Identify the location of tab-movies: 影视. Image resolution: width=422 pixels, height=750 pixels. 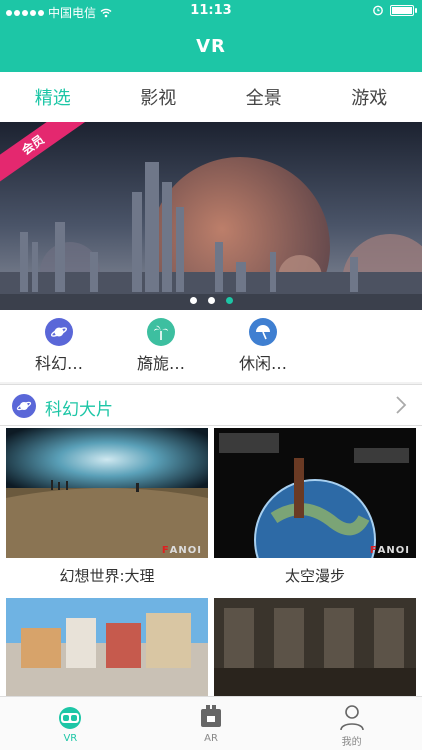
(159, 97).